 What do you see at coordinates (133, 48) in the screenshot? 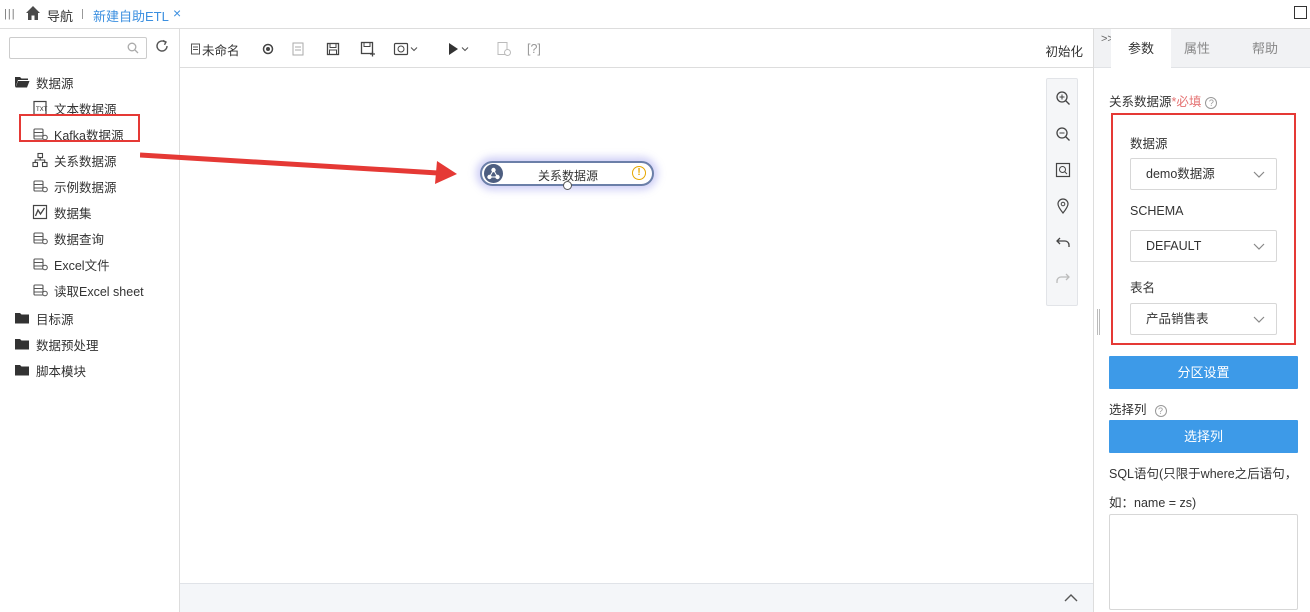
I see `search-icon` at bounding box center [133, 48].